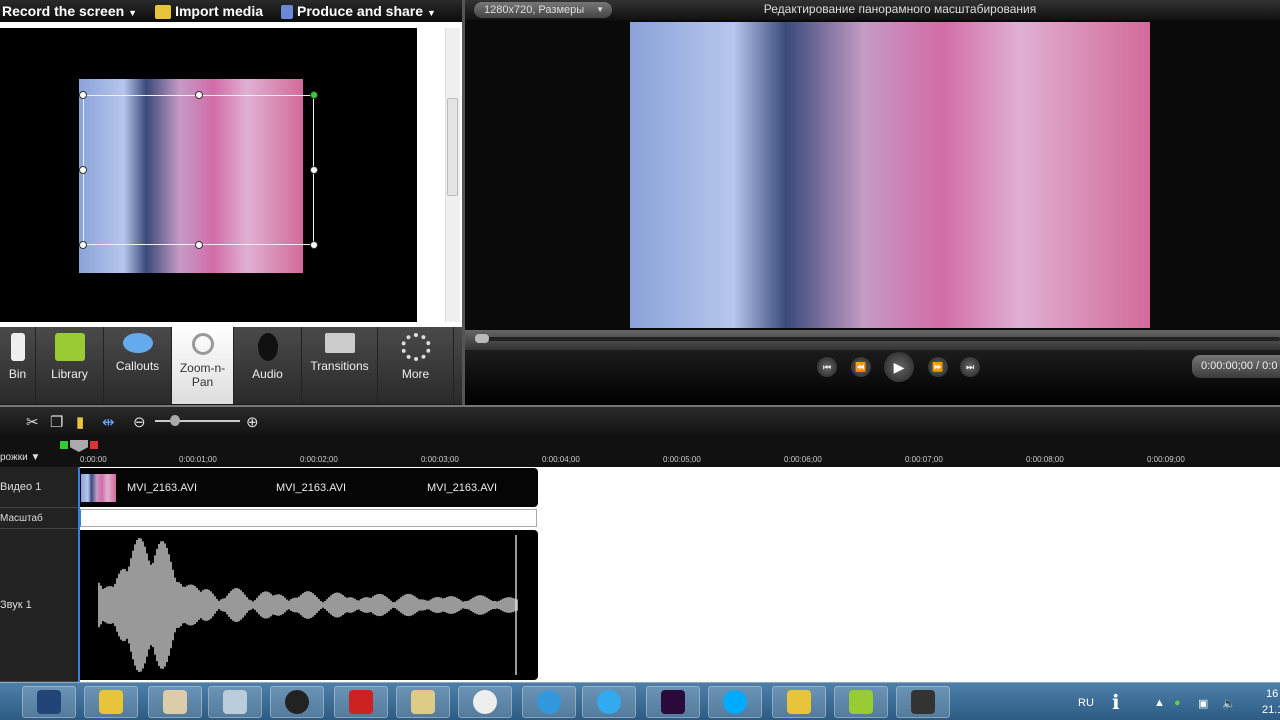 This screenshot has height=720, width=1280. What do you see at coordinates (482, 338) in the screenshot?
I see `seek-handle` at bounding box center [482, 338].